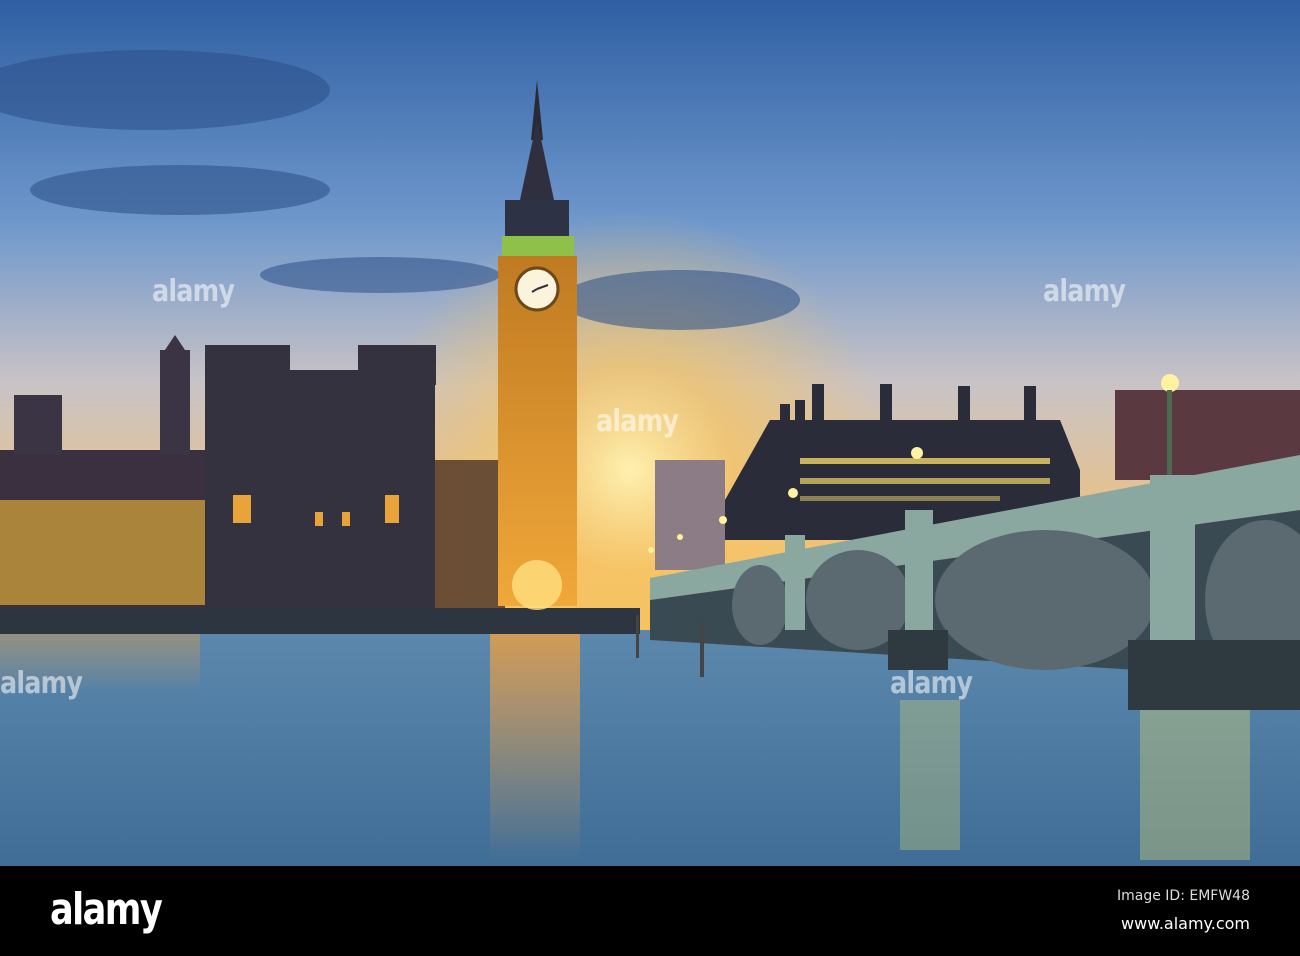 This screenshot has width=1300, height=956. Describe the element at coordinates (535, 747) in the screenshot. I see `tower-reflection` at that location.